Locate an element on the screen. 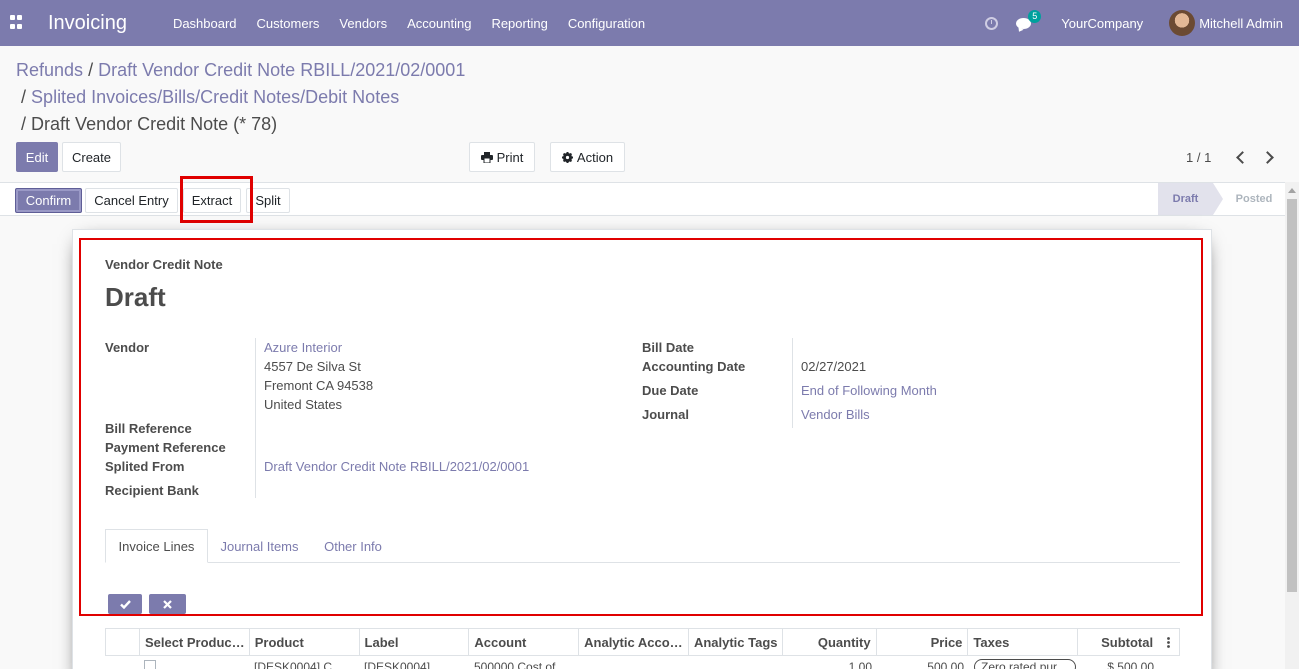 The image size is (1299, 669). vendor-address-line: Fremont CA 94538 is located at coordinates (319, 385).